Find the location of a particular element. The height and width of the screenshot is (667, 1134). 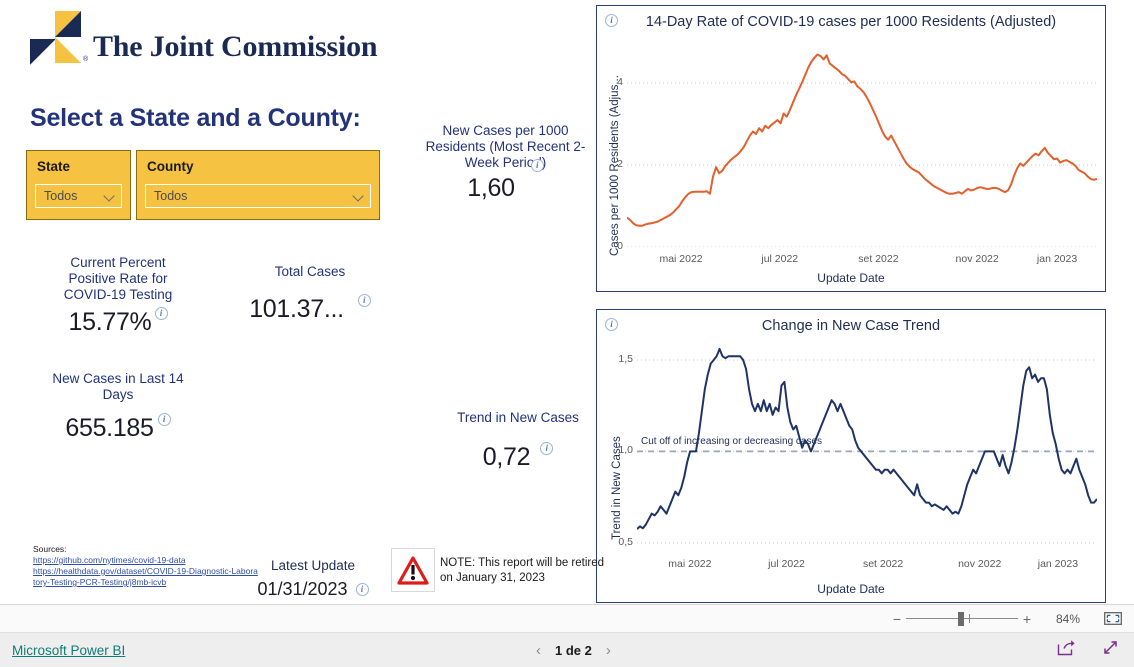

kpi-new-cases-14-days-label: New Cases in Last 14 Days is located at coordinates (118, 386).